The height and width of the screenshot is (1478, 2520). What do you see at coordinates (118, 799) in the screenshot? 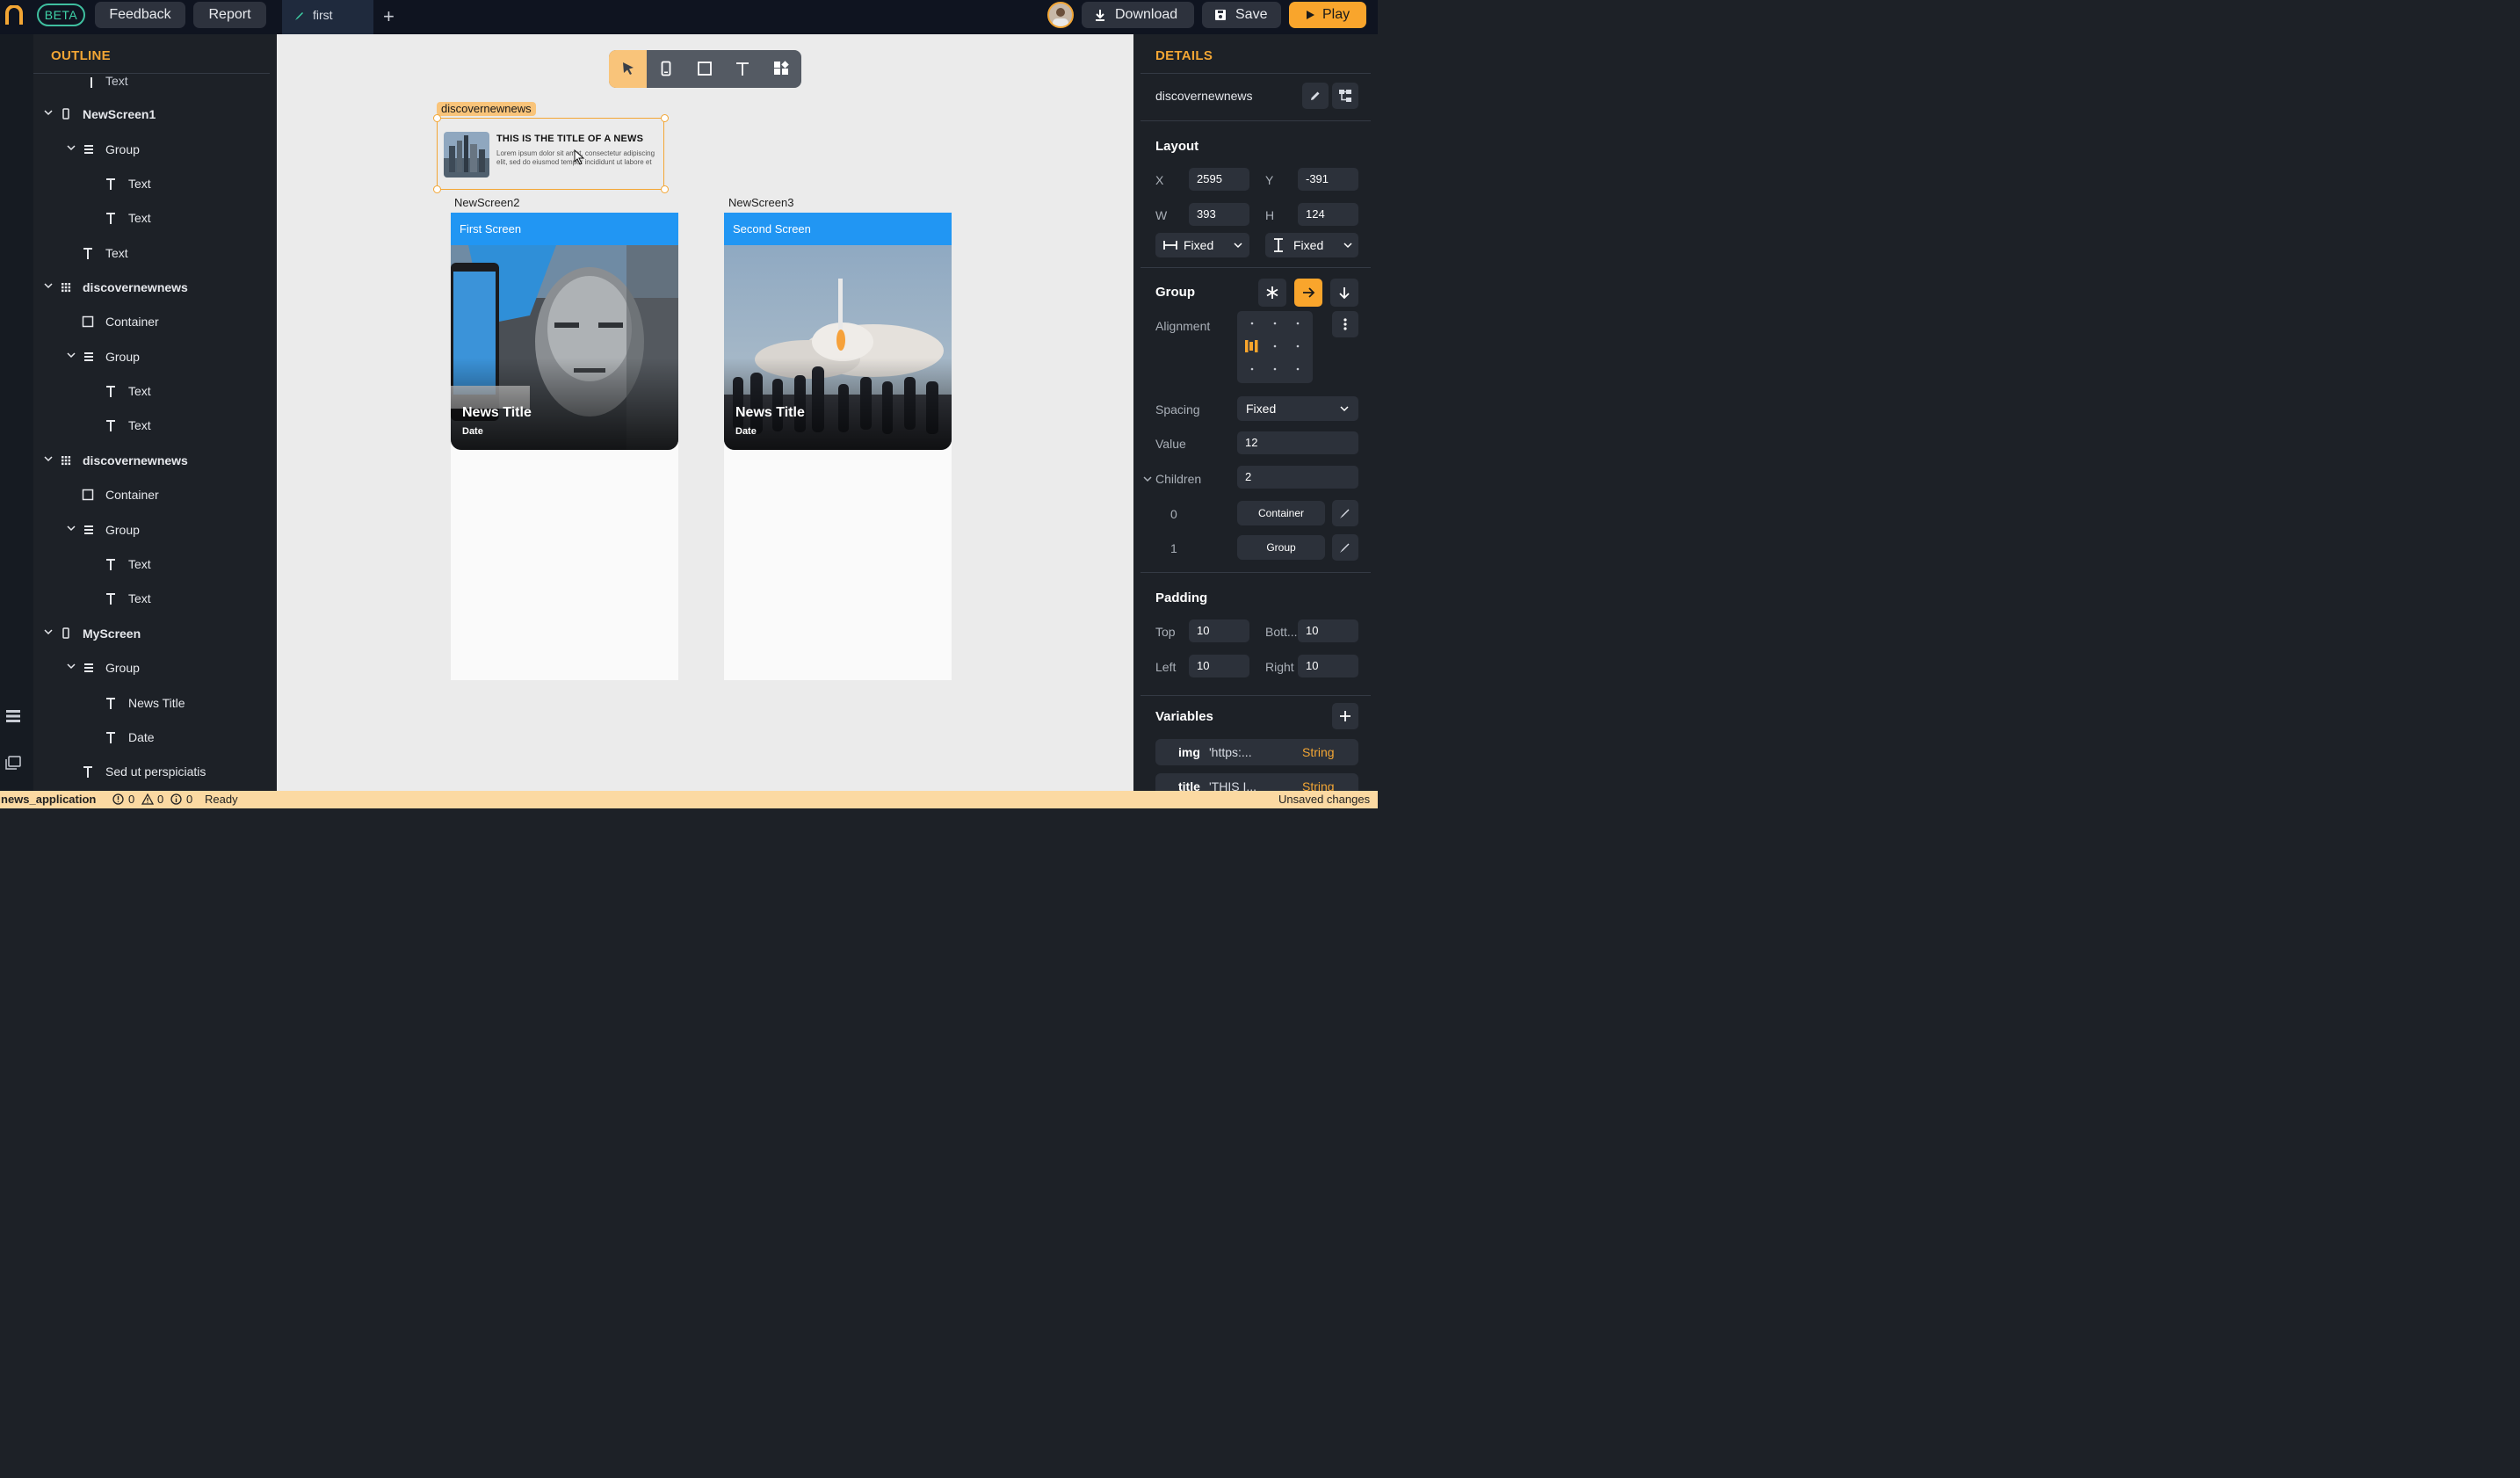
I see `error-icon` at bounding box center [118, 799].